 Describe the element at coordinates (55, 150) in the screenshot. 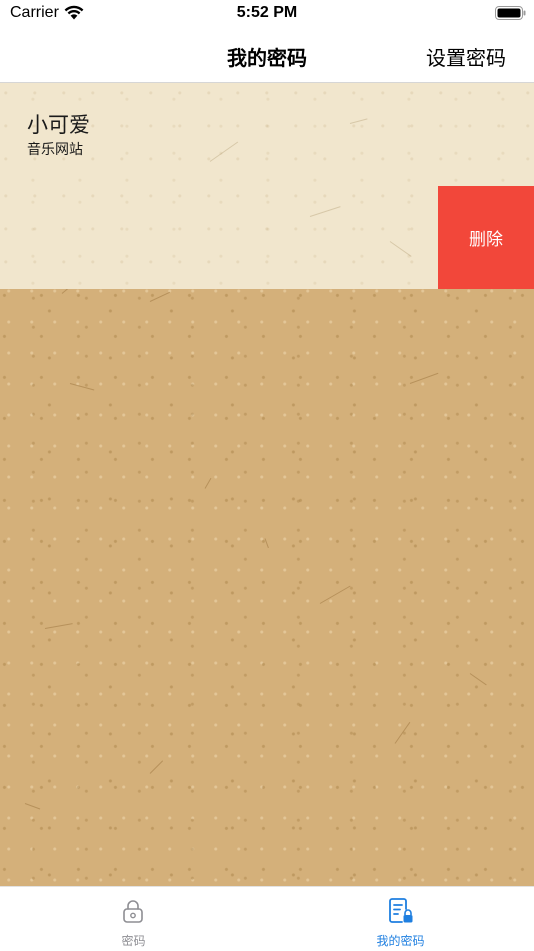

I see `item-subtitle: 音乐网站` at that location.